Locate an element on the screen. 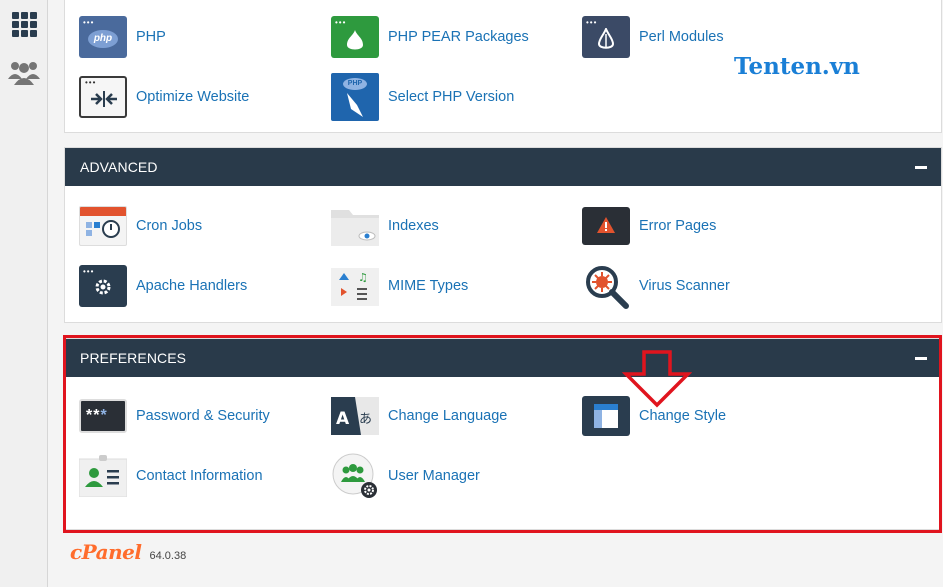  advanced-item-error-pages: Error Pages is located at coordinates (649, 226).